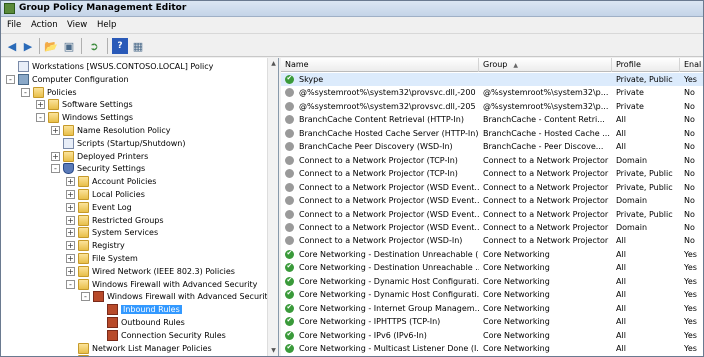  I want to click on tree-item: Connection Security Rules, so click(160, 335).